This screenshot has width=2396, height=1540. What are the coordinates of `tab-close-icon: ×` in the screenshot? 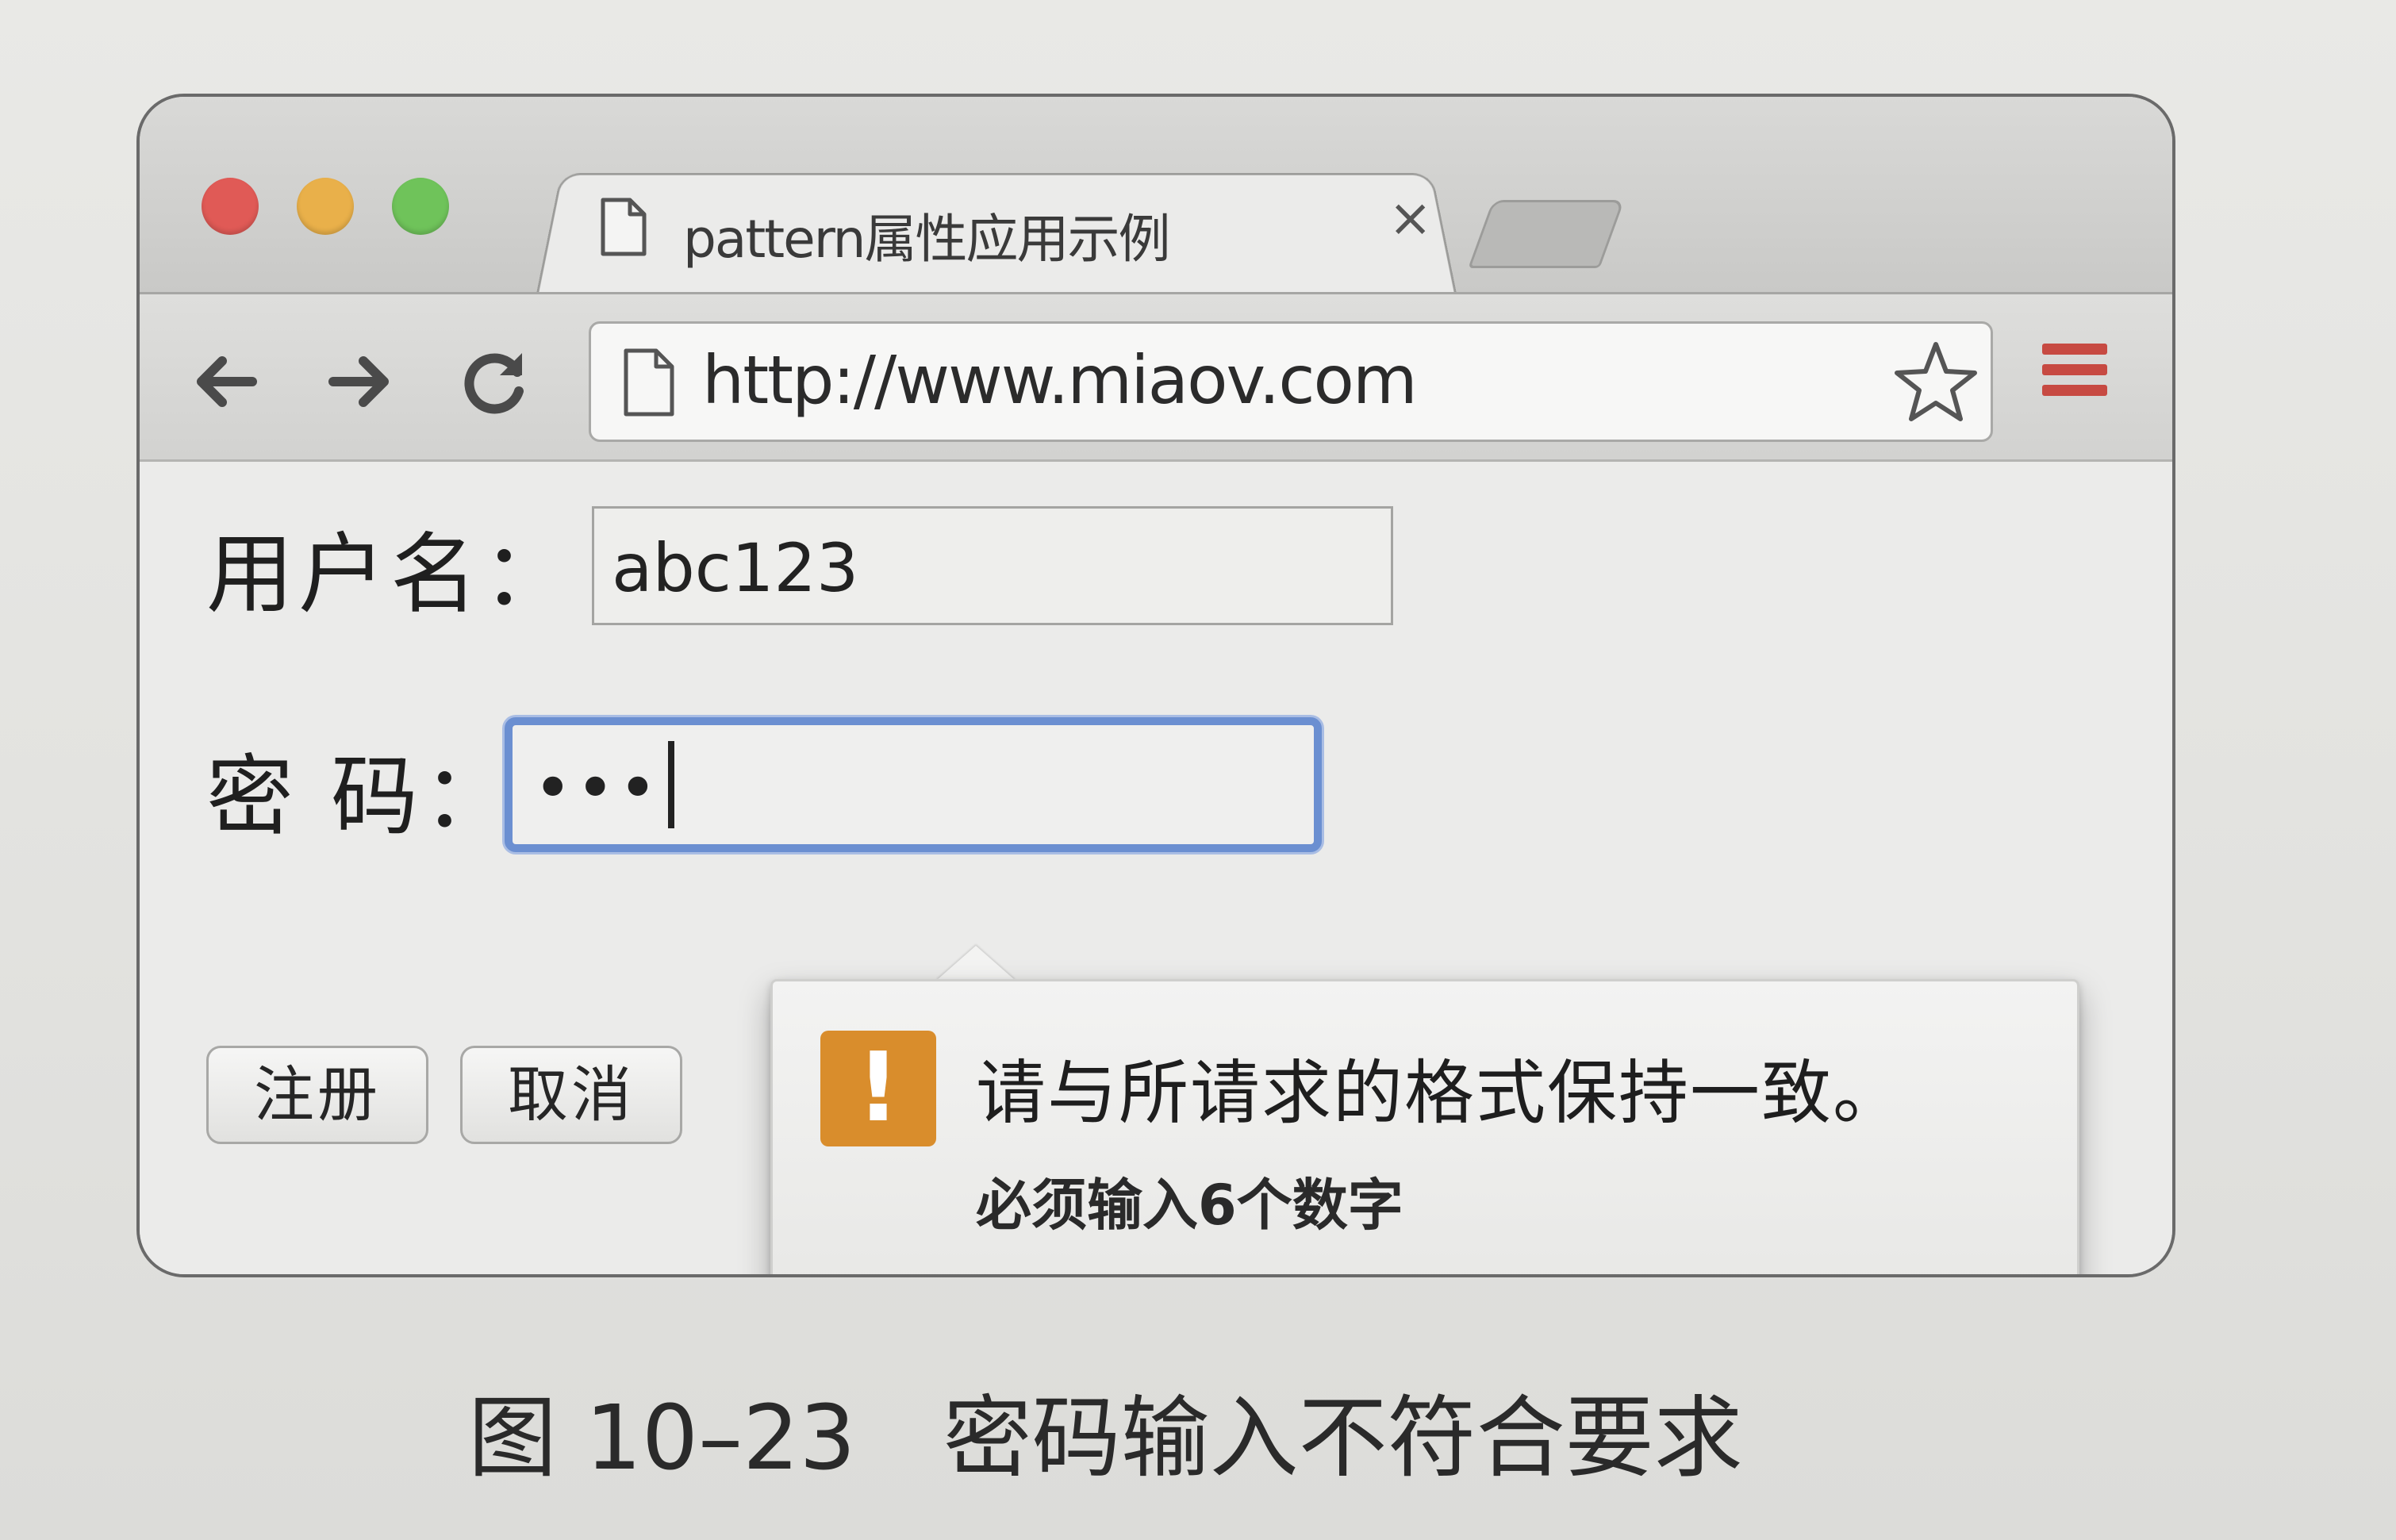 It's located at (1410, 218).